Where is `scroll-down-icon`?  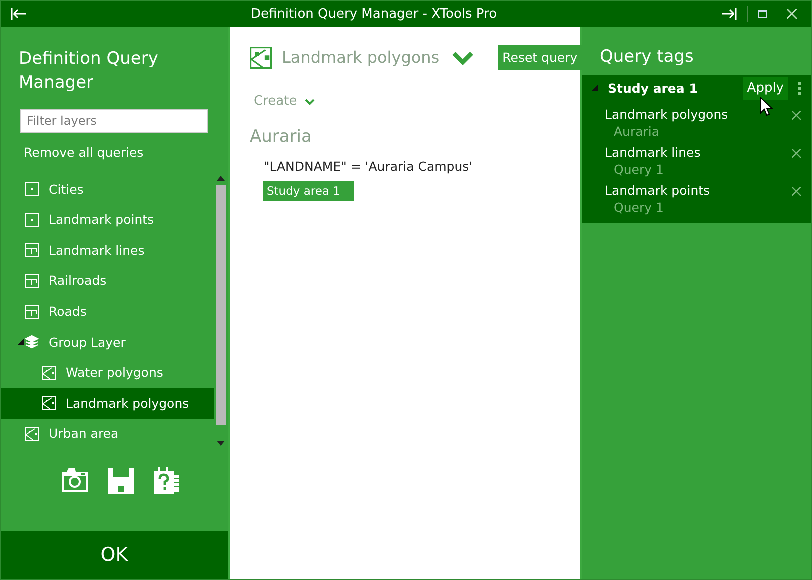 scroll-down-icon is located at coordinates (221, 443).